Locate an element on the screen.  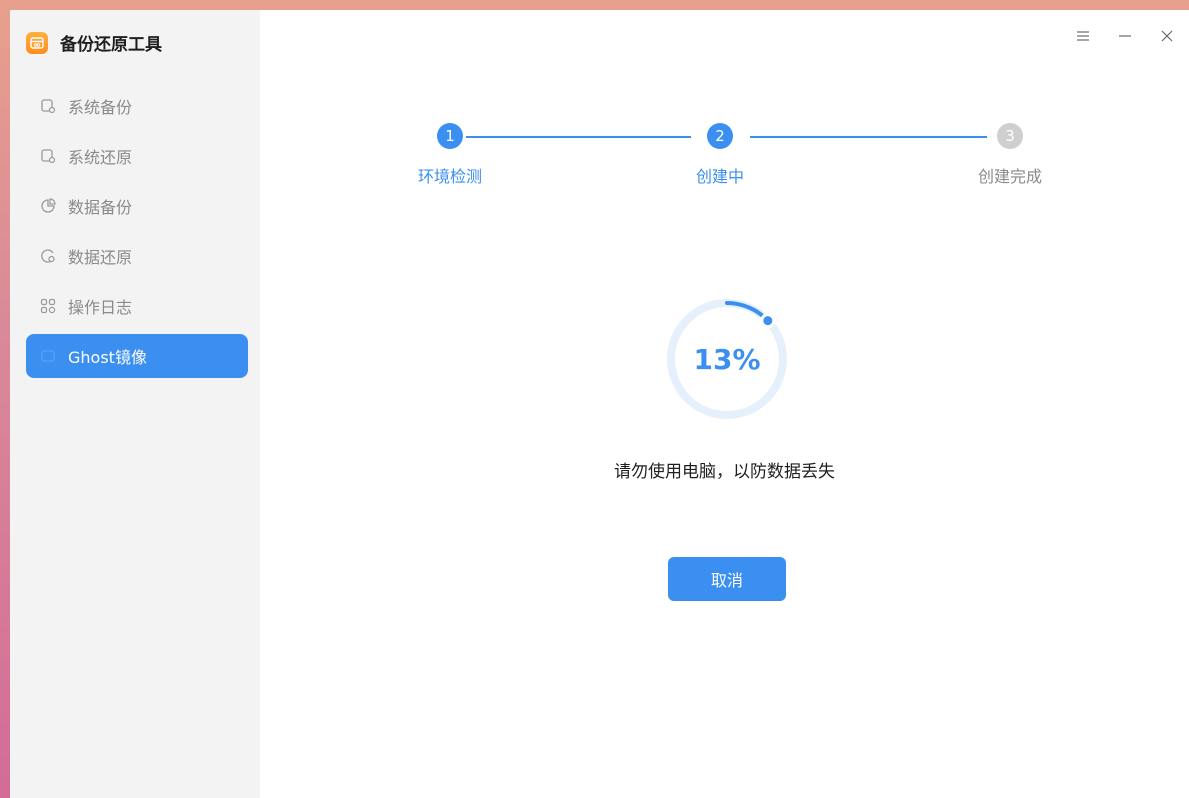
step-3-circle: 3 is located at coordinates (1010, 136).